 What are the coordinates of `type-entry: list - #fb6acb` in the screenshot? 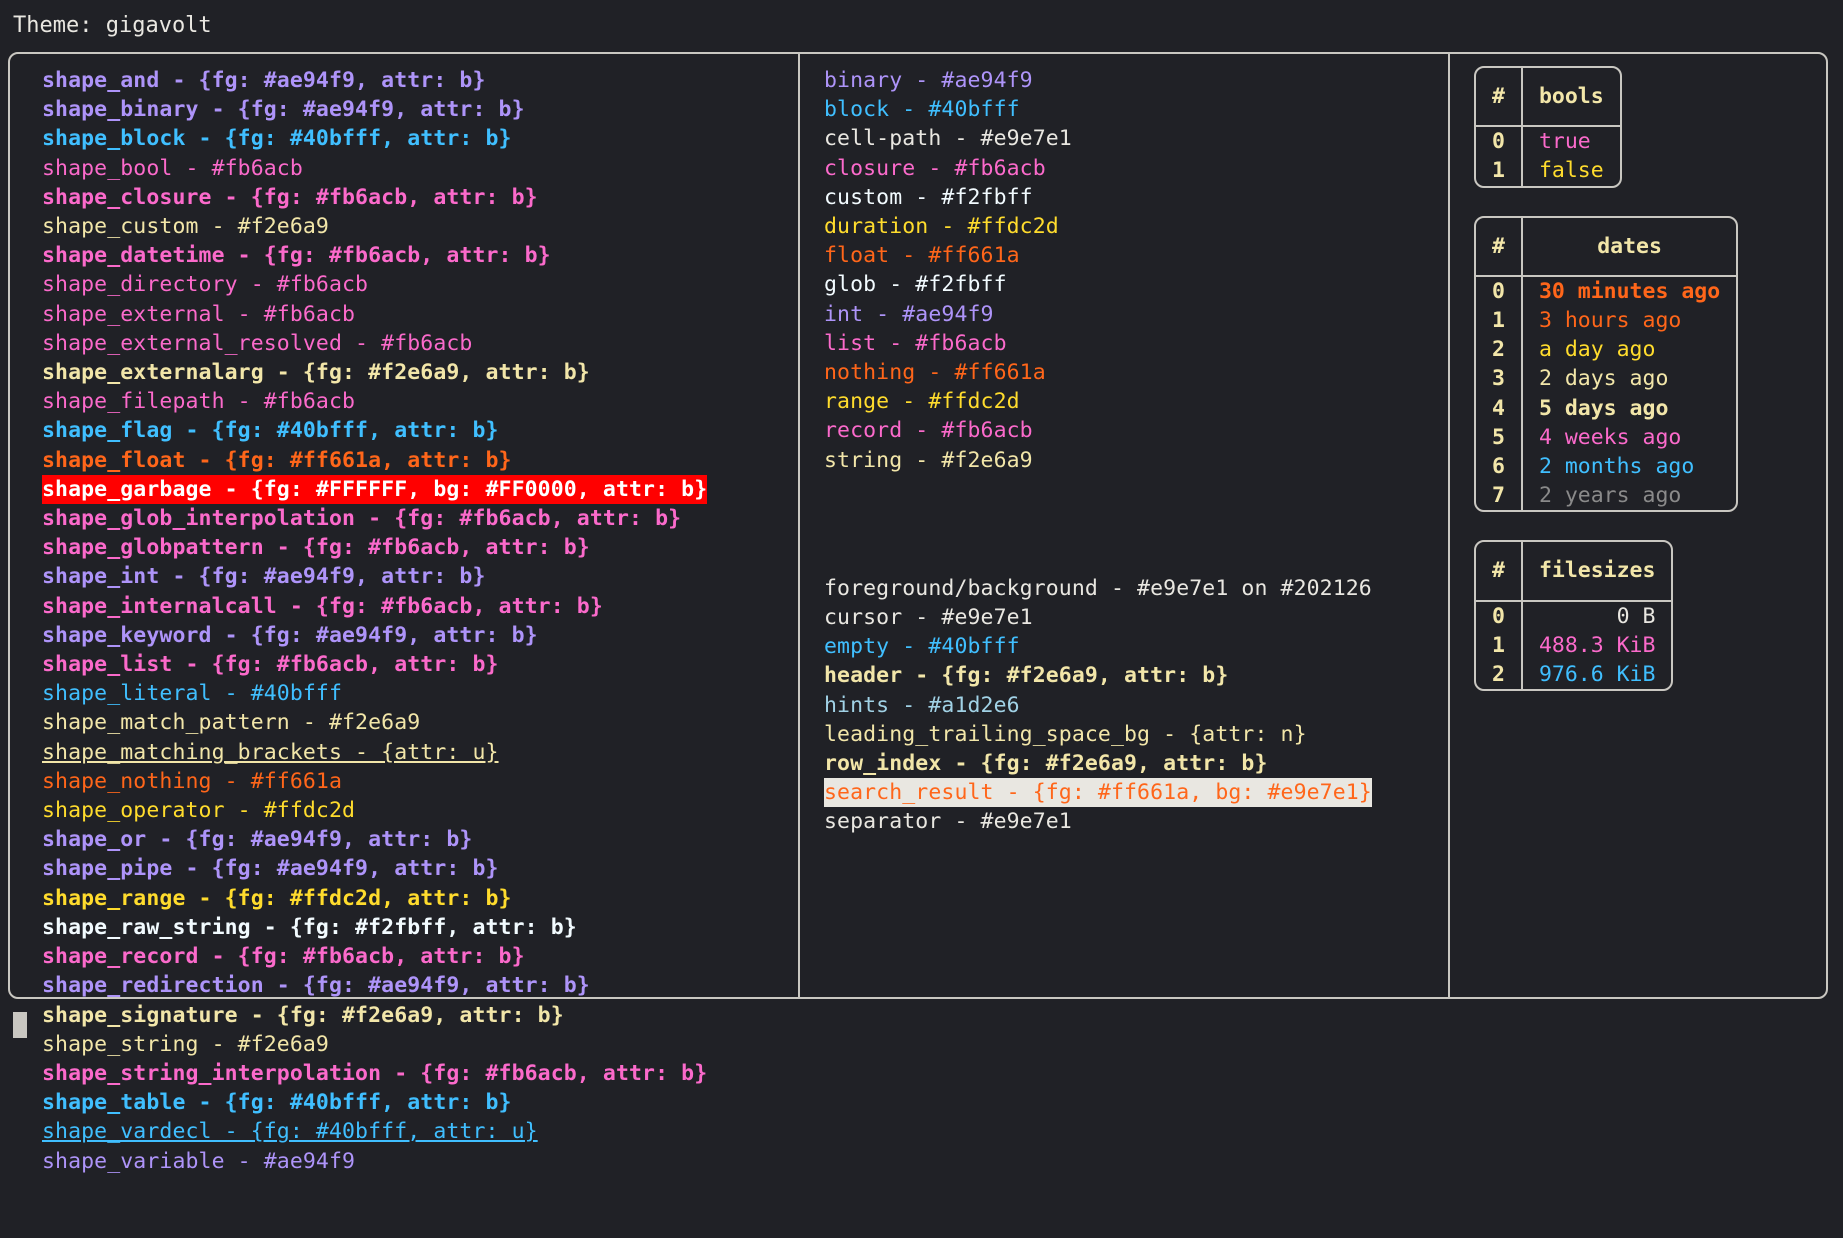 It's located at (915, 343).